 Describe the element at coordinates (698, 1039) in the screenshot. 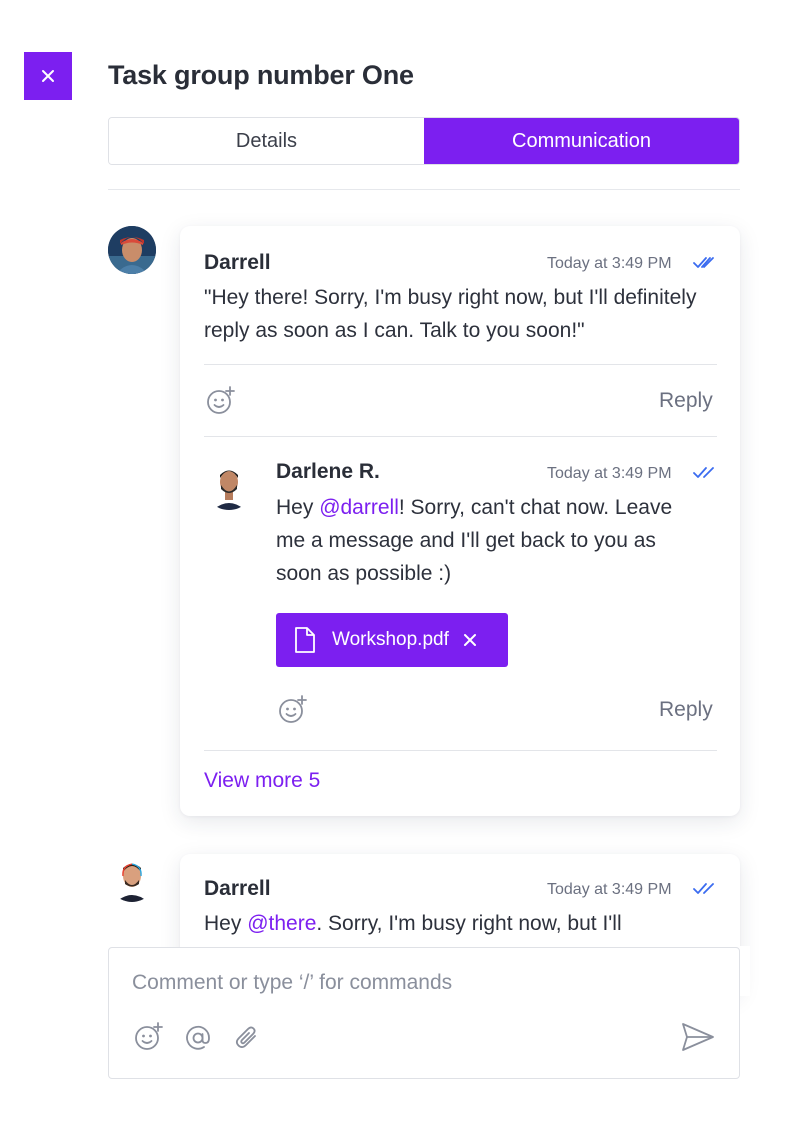

I see `send-icon` at that location.